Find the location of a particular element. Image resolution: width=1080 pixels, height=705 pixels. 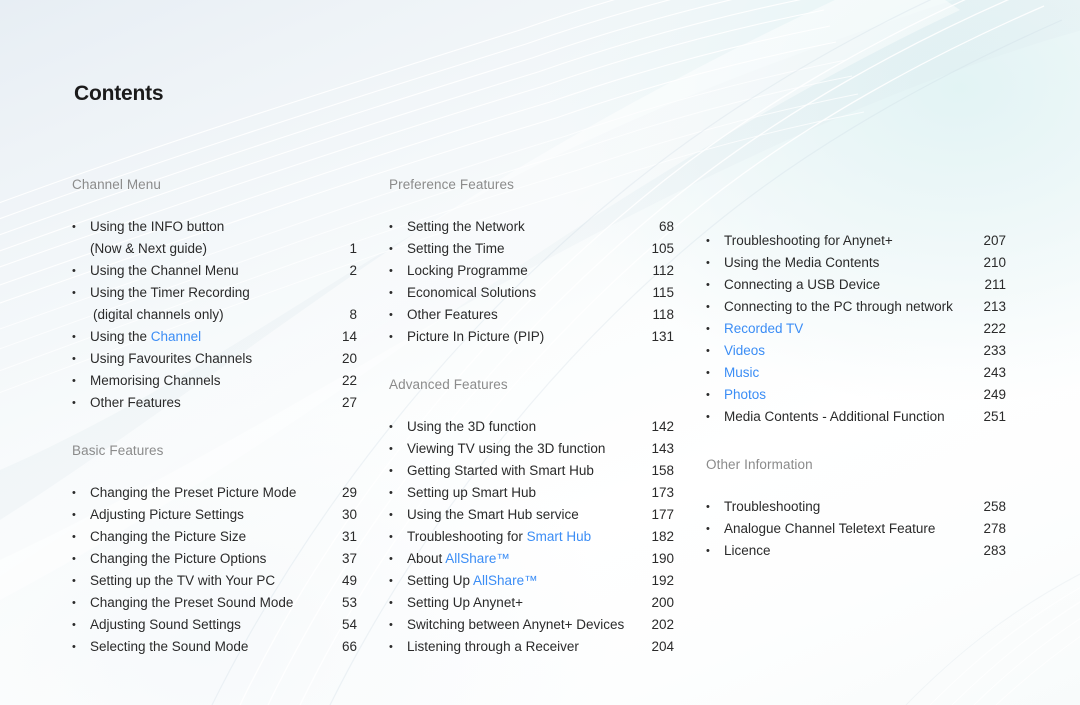

contents-page-number: 233 is located at coordinates (994, 350).